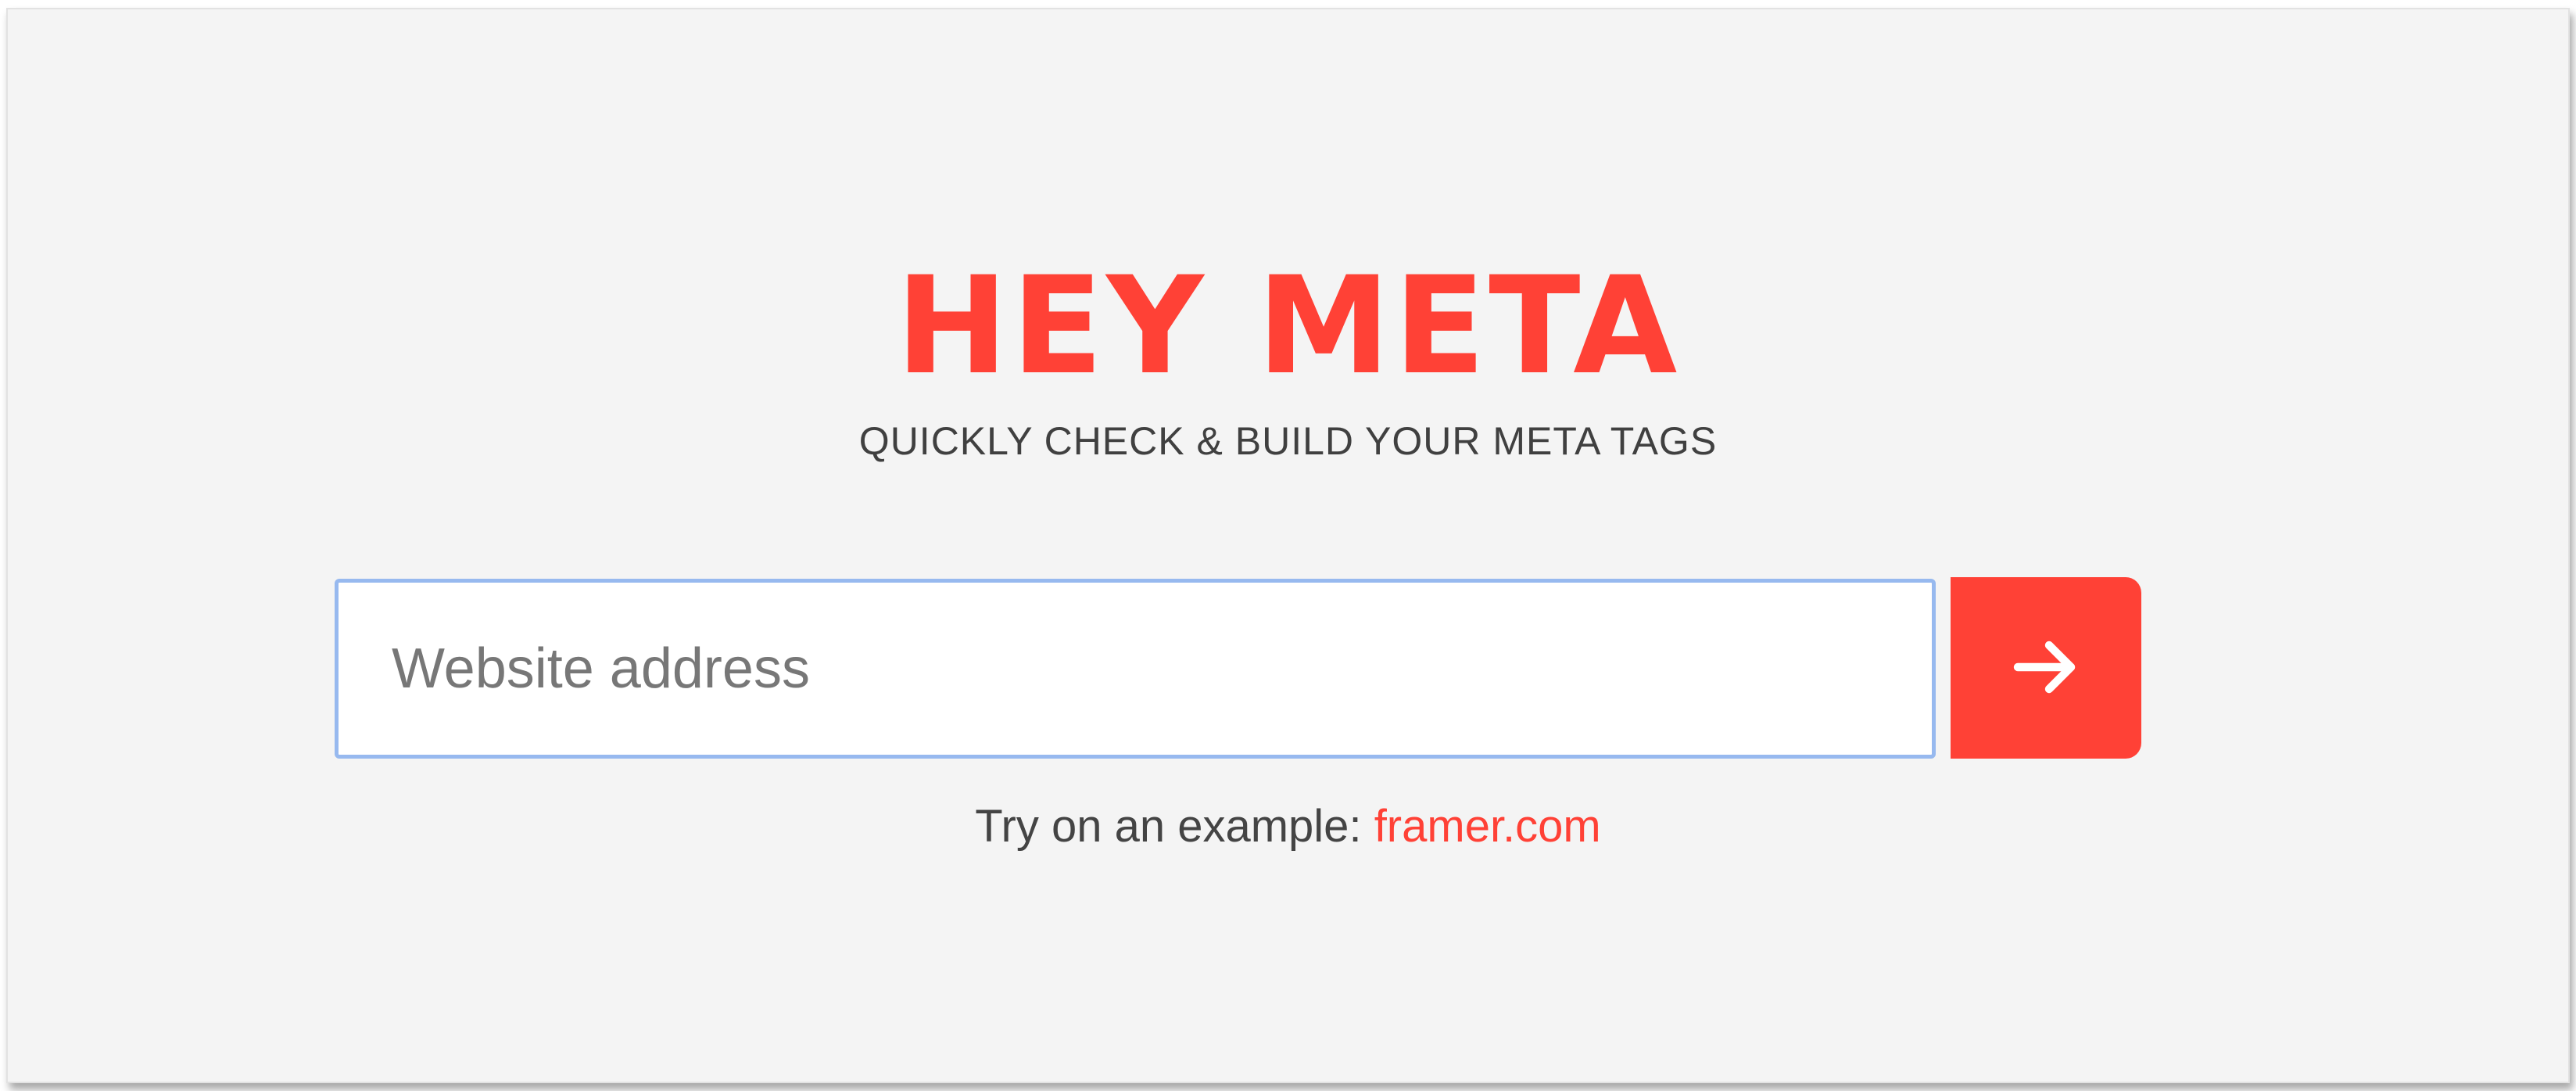 The height and width of the screenshot is (1091, 2576). Describe the element at coordinates (1487, 827) in the screenshot. I see `example-link: framer.com` at that location.